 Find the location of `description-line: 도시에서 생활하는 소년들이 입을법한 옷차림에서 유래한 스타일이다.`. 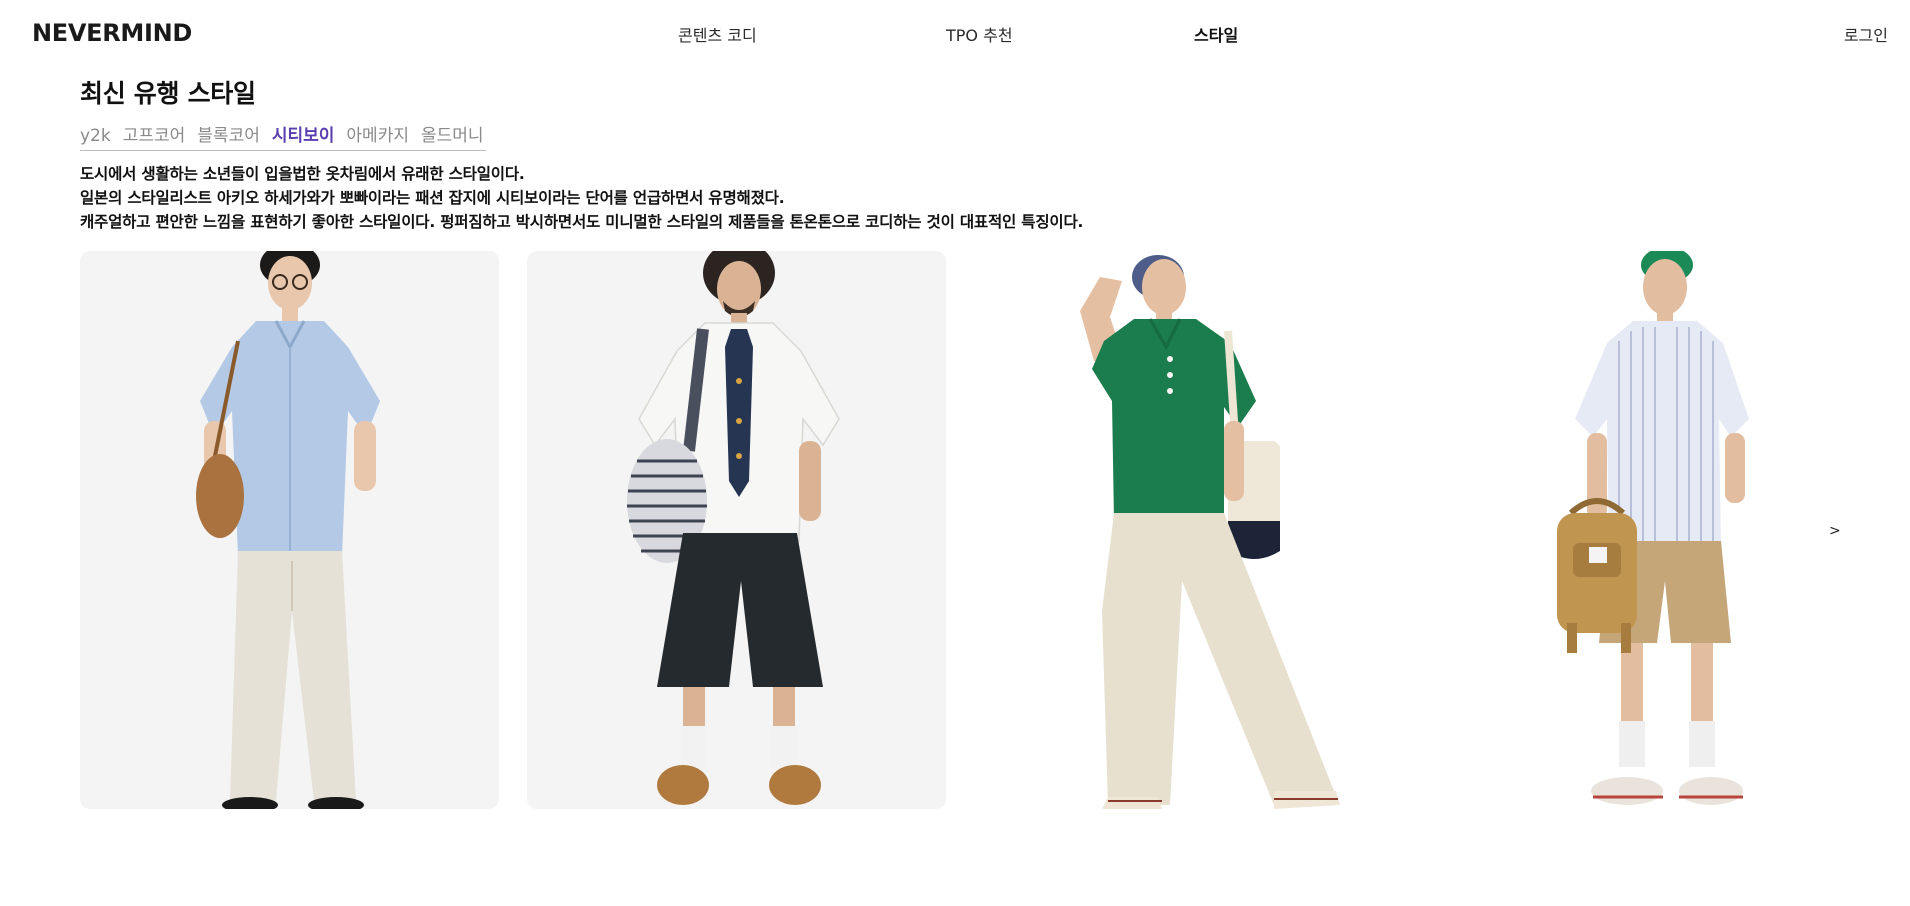

description-line: 도시에서 생활하는 소년들이 입을법한 옷차림에서 유래한 스타일이다. is located at coordinates (302, 174).